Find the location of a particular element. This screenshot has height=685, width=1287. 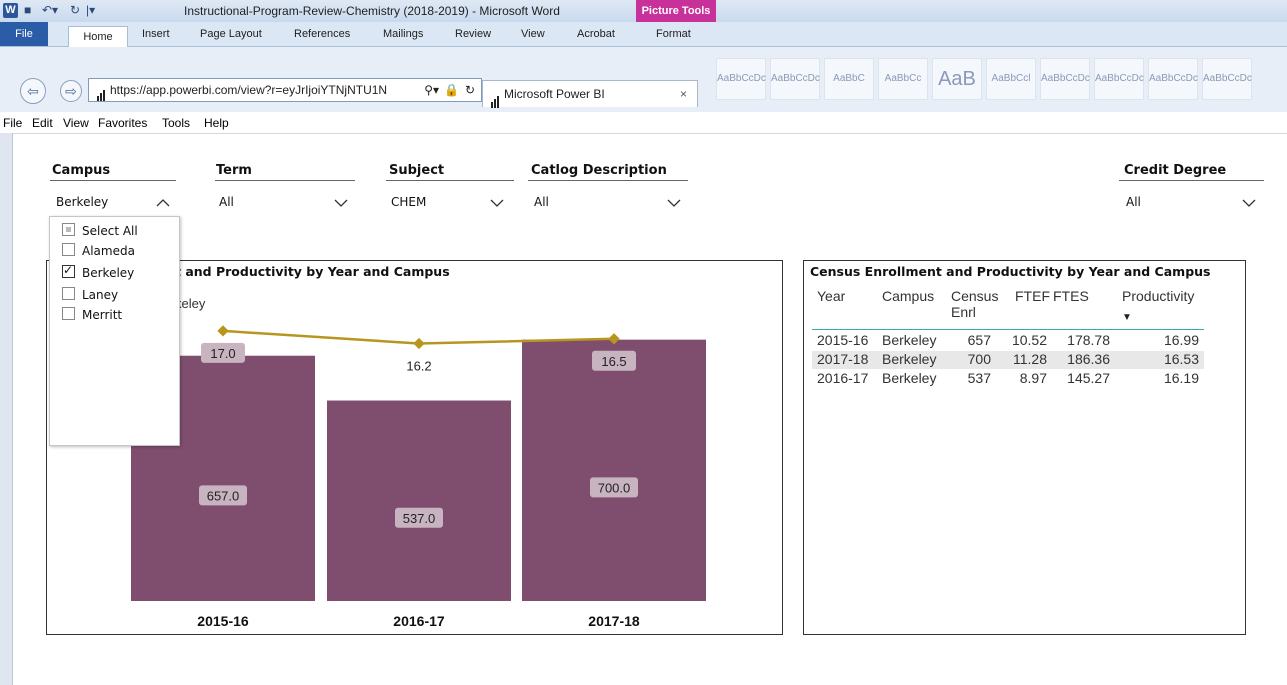

tab-references: References is located at coordinates (322, 34).